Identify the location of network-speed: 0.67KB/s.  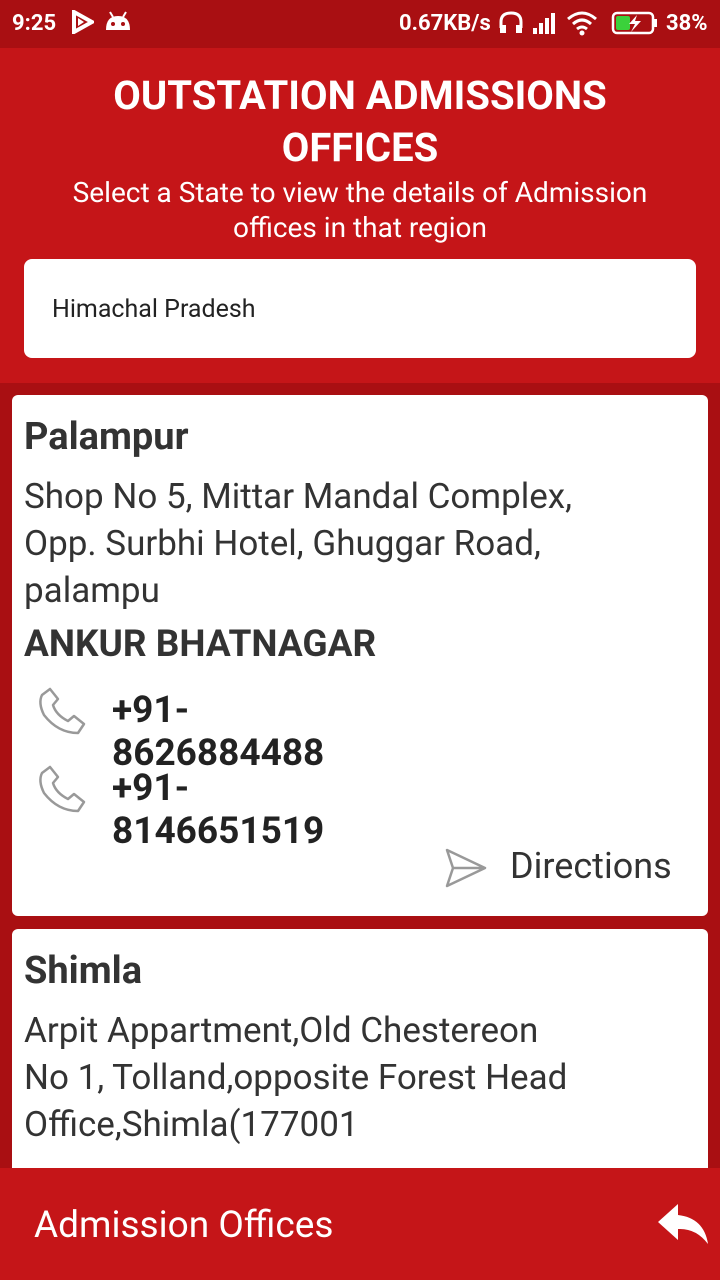
(445, 23).